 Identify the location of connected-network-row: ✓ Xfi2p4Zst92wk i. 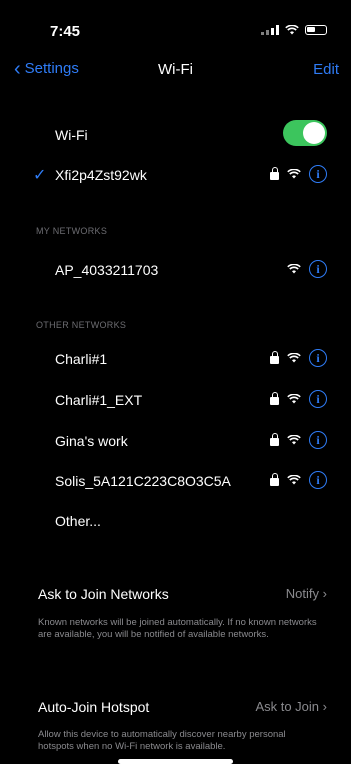
(175, 175).